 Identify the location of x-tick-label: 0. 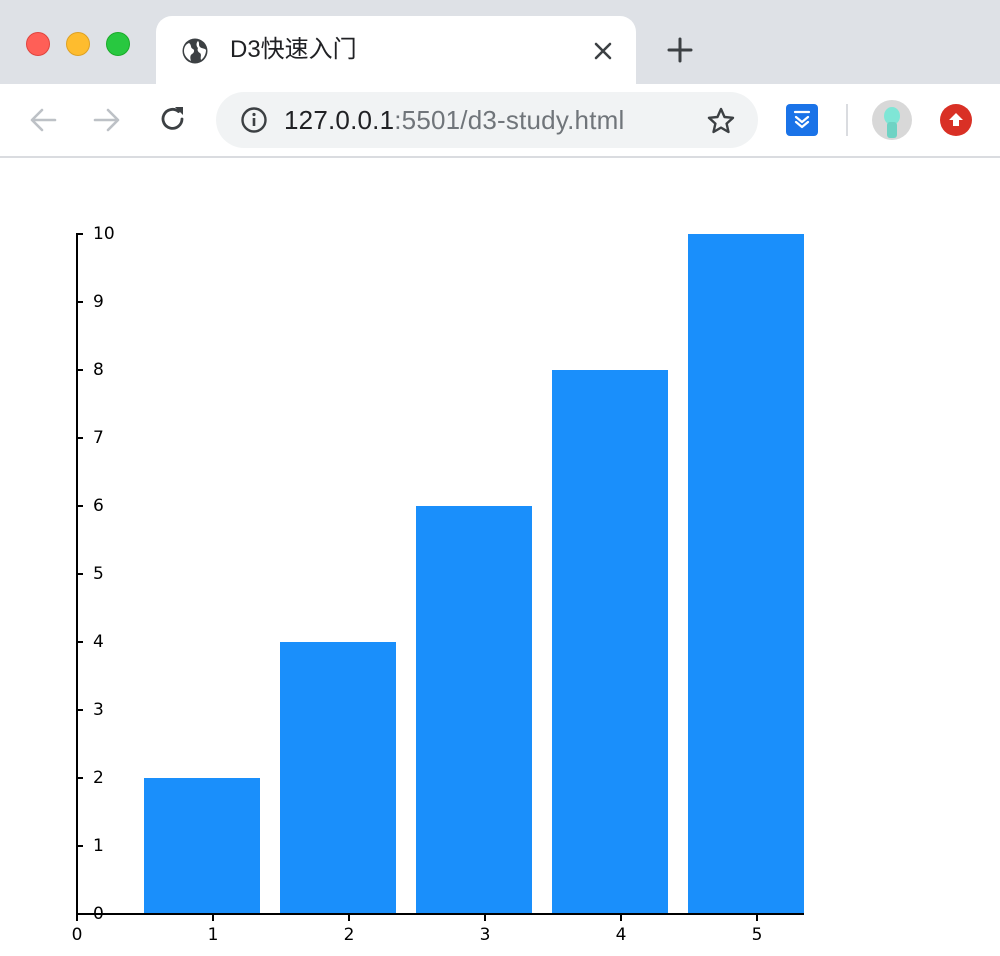
(77, 935).